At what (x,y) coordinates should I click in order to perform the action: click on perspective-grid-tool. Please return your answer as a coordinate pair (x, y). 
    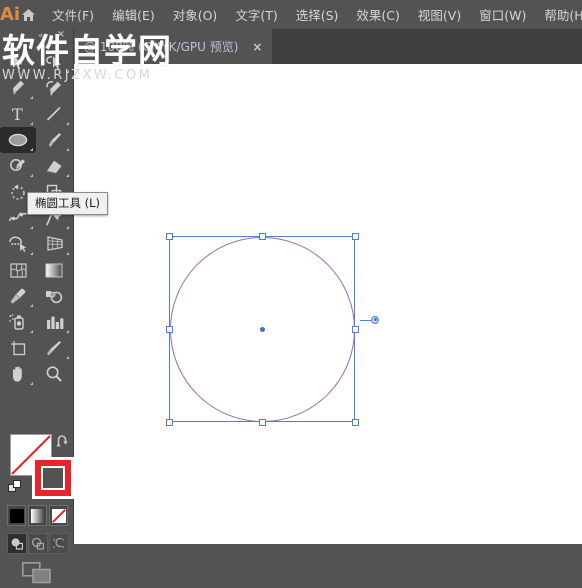
    Looking at the image, I should click on (54, 244).